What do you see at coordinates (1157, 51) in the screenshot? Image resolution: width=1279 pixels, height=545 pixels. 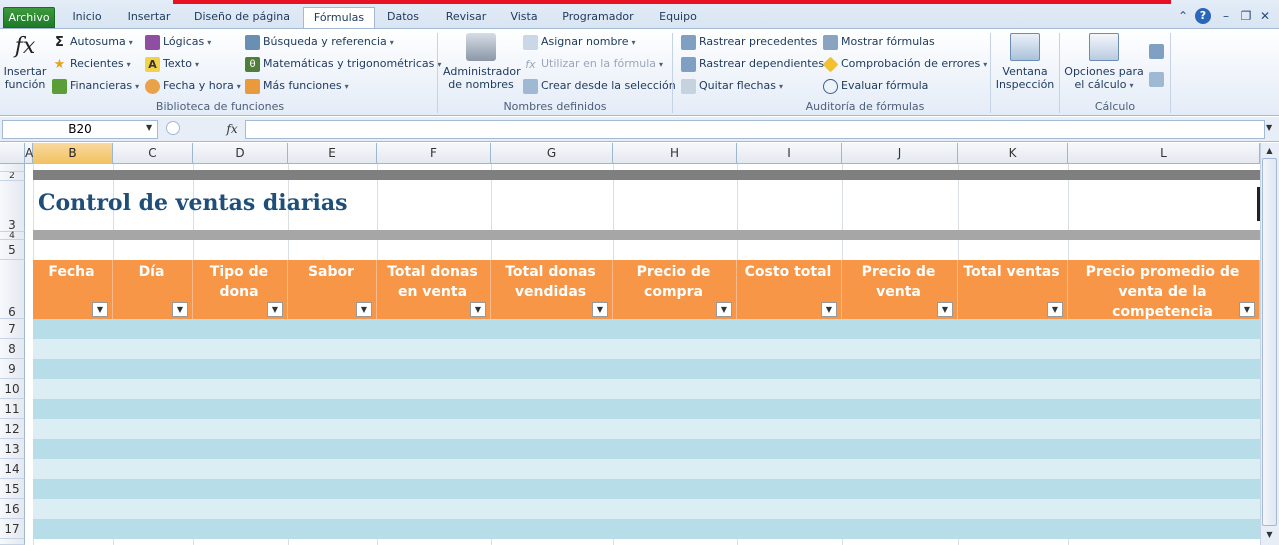 I see `calculate-now-button` at bounding box center [1157, 51].